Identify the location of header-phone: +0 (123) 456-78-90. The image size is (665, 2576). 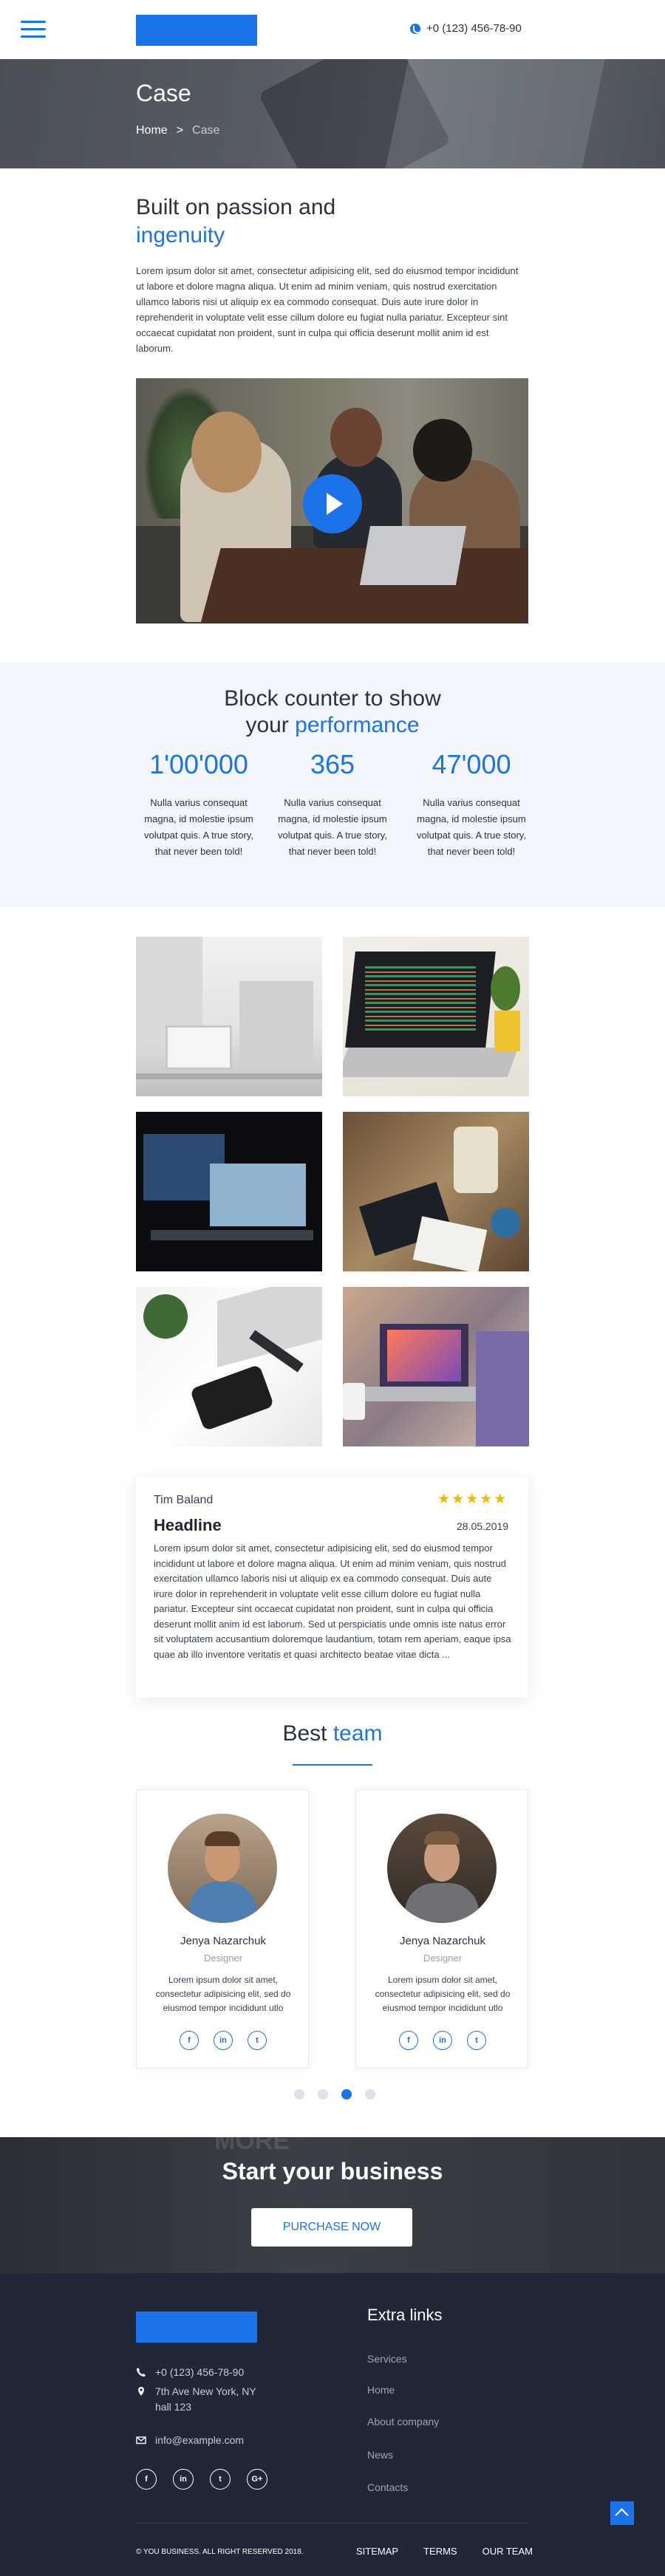
(466, 28).